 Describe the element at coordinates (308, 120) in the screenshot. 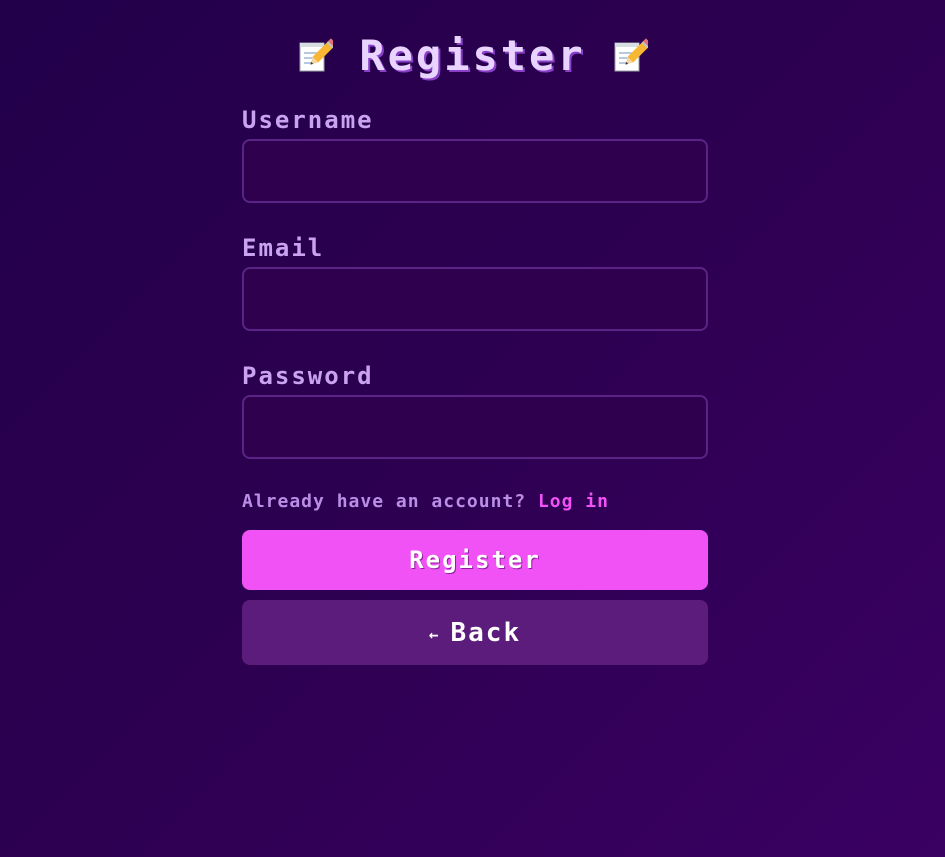

I see `username-label: Username` at that location.